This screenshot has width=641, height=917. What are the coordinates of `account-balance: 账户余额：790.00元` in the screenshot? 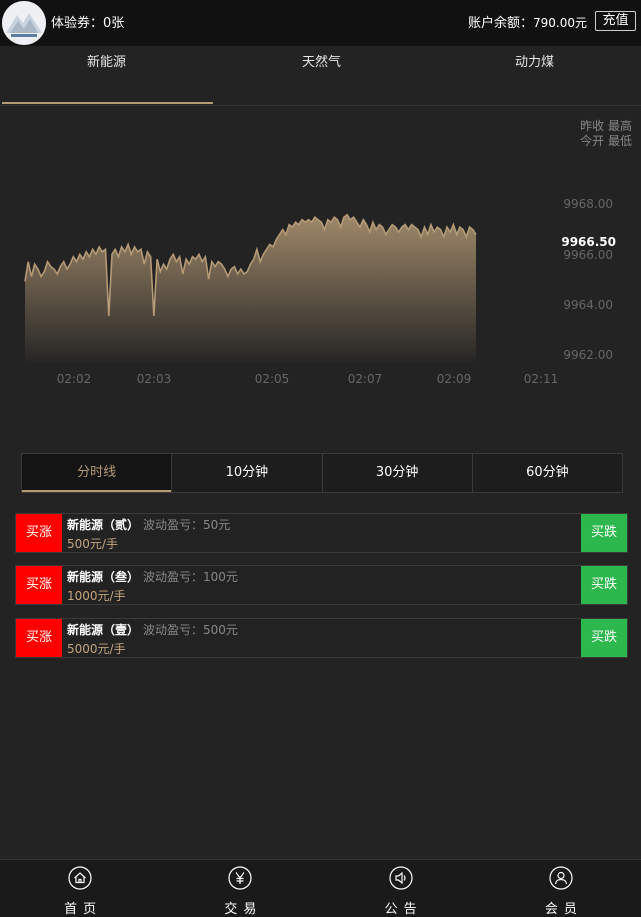 It's located at (527, 21).